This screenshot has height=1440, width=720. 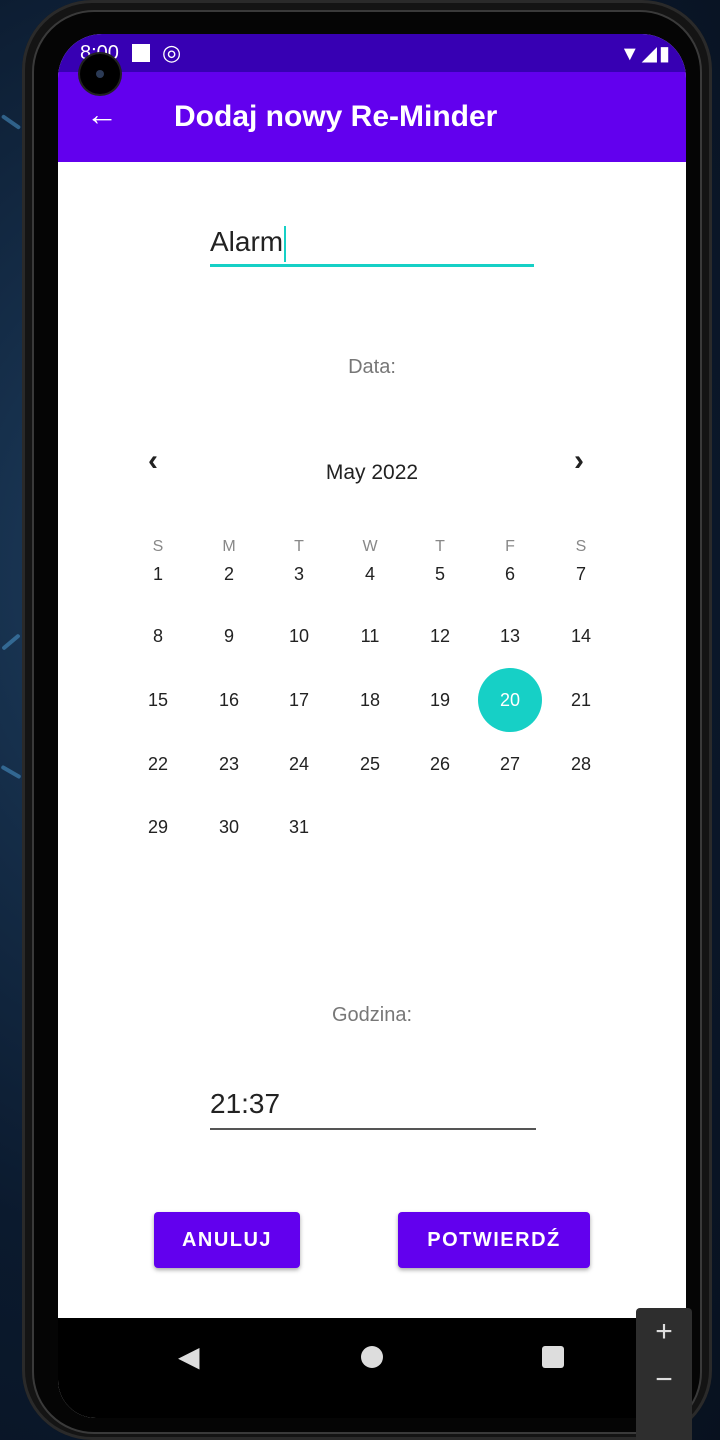 I want to click on confirm-button: POTWIERDŹ, so click(x=494, y=1240).